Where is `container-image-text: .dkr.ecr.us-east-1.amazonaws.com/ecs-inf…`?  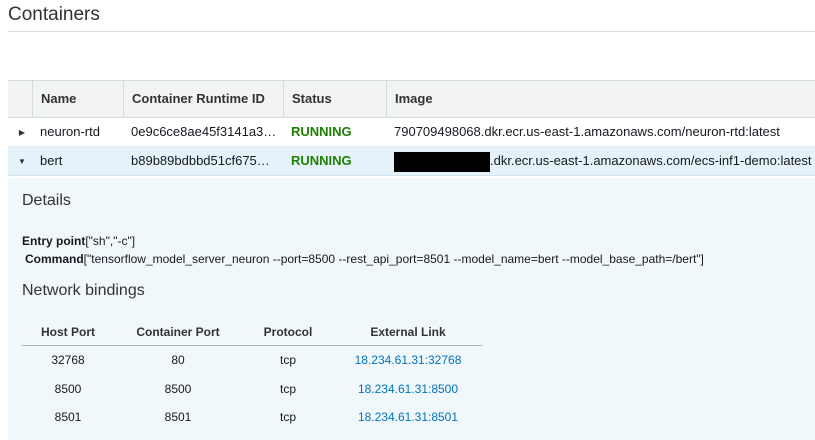
container-image-text: .dkr.ecr.us-east-1.amazonaws.com/ecs-inf… is located at coordinates (651, 160).